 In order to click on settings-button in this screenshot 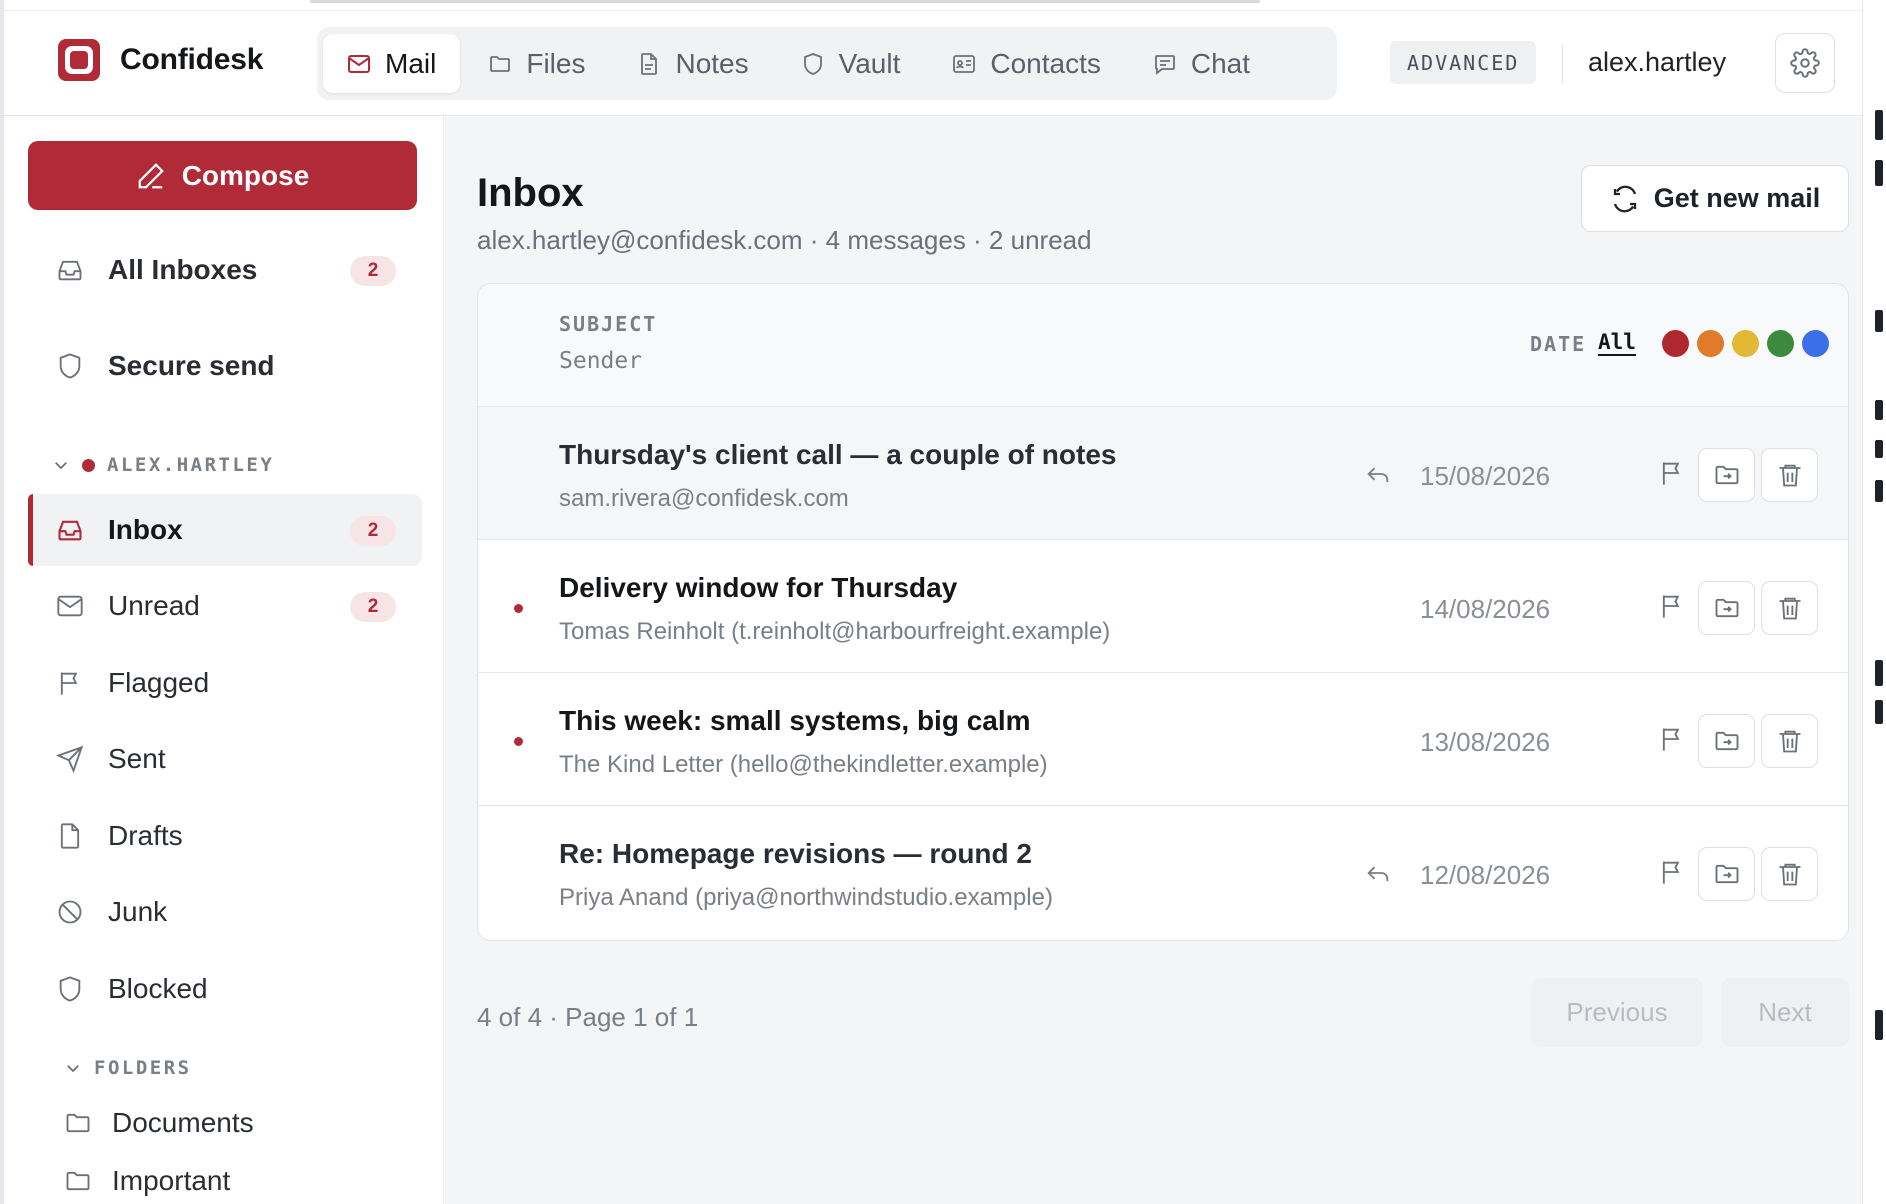, I will do `click(1805, 63)`.